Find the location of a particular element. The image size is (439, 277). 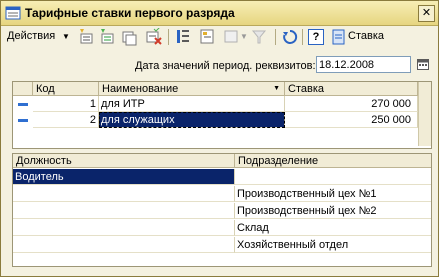

toolbar: Действия ▼ ▼ ? Ставка is located at coordinates (219, 37).